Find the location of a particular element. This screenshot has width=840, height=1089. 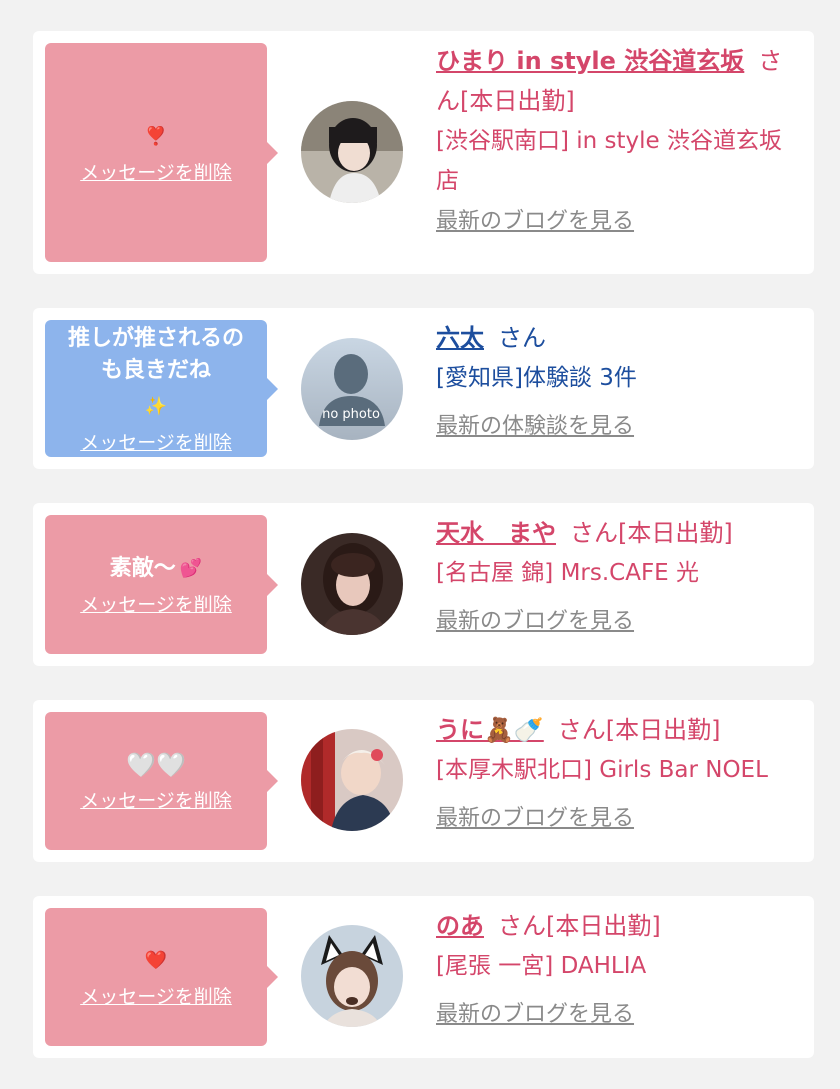

latest-reviews-link: 最新の体験談を見る is located at coordinates (535, 426).